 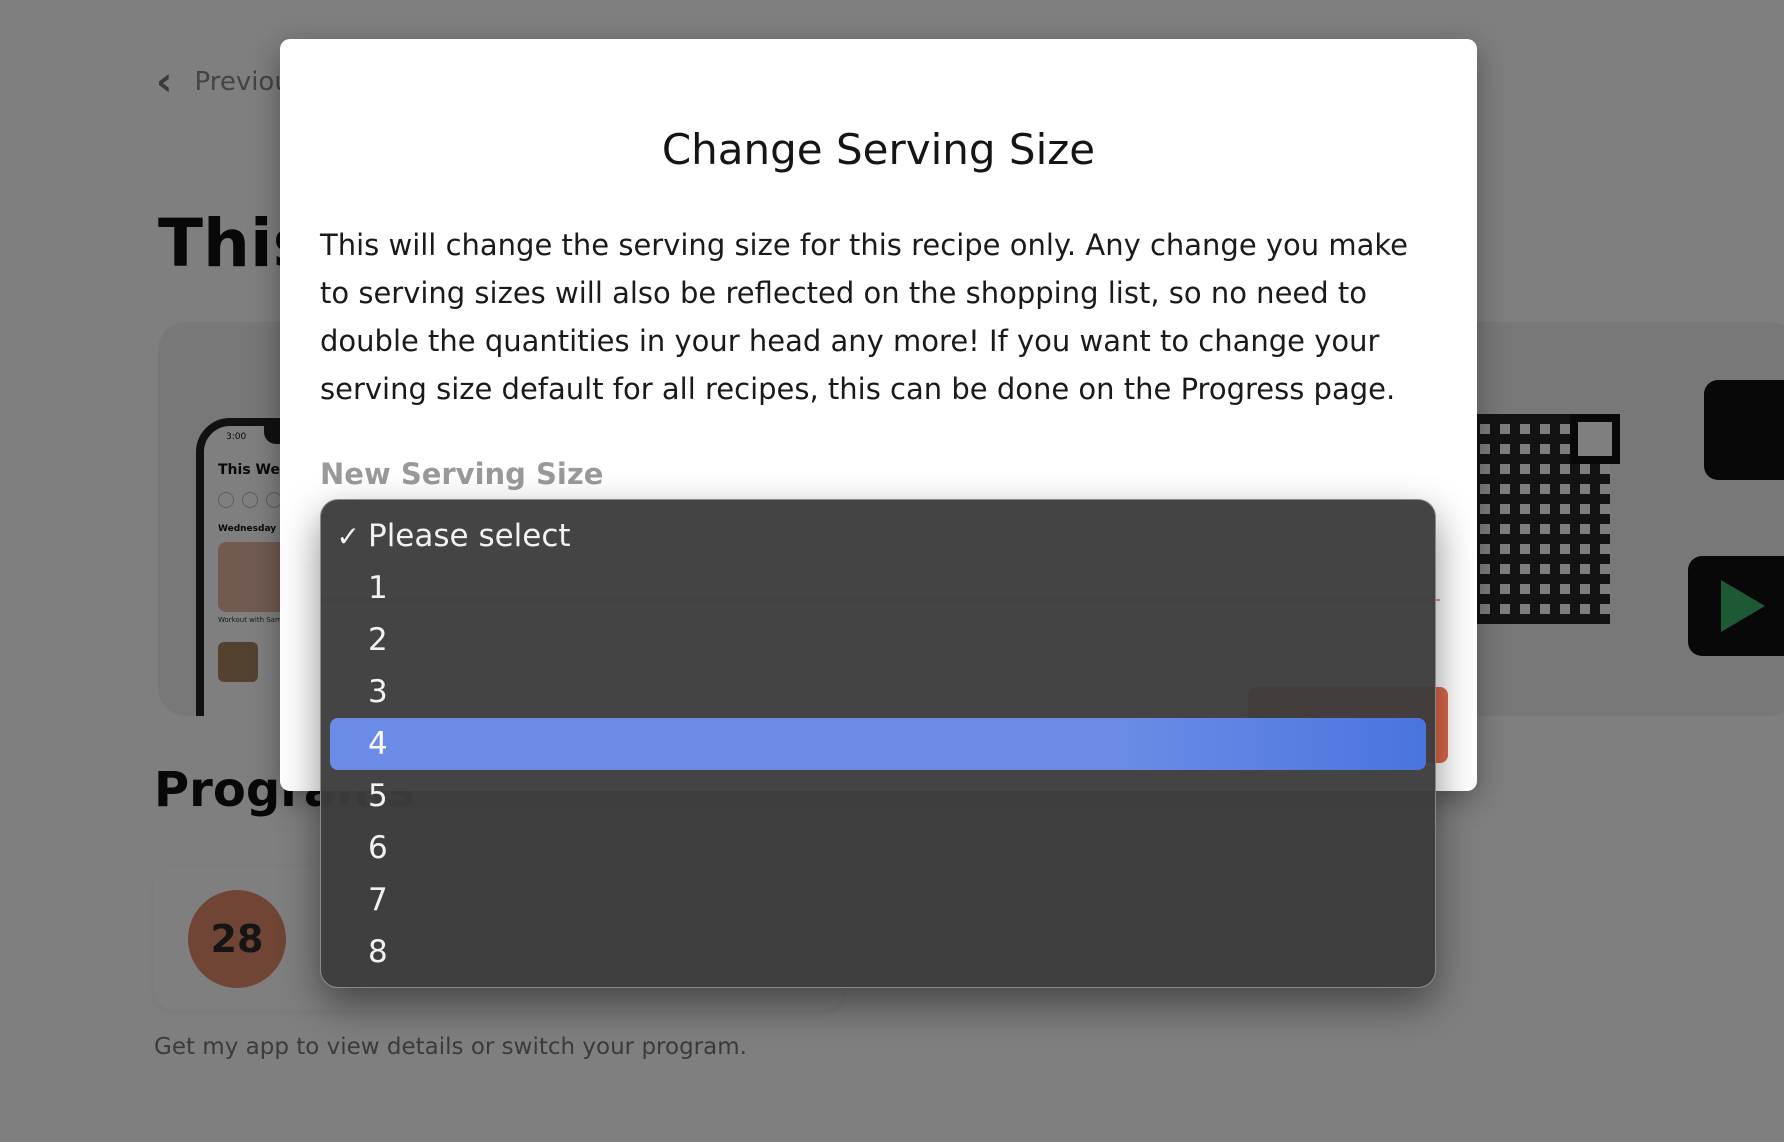 I want to click on option-label: 4, so click(x=378, y=744).